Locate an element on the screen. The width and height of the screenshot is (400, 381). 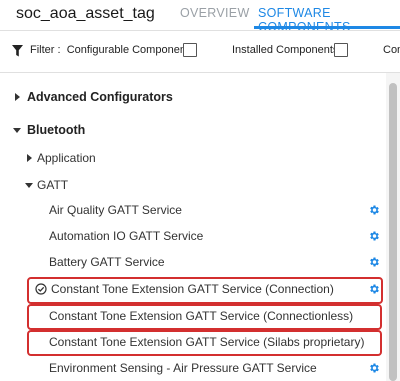
tree-category-gatt: GATT is located at coordinates (193, 186).